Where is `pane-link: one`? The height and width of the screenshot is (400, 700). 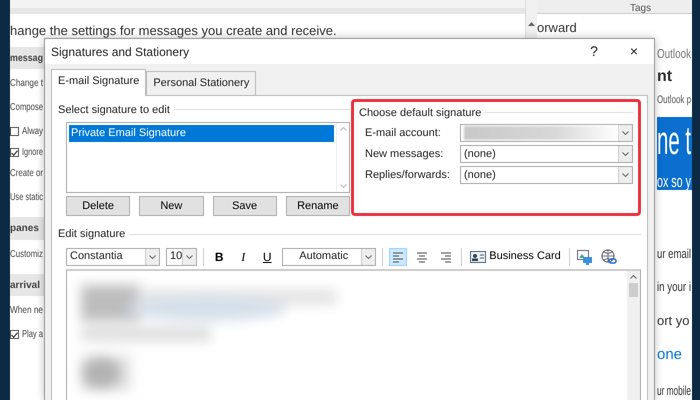 pane-link: one is located at coordinates (669, 355).